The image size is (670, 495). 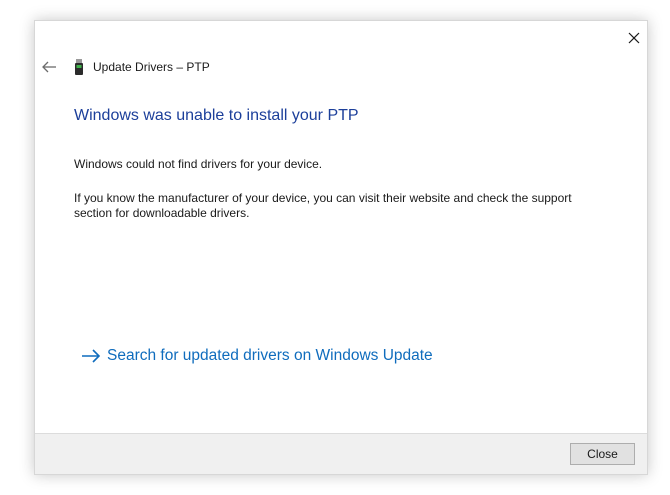 What do you see at coordinates (50, 67) in the screenshot?
I see `back-arrow-icon` at bounding box center [50, 67].